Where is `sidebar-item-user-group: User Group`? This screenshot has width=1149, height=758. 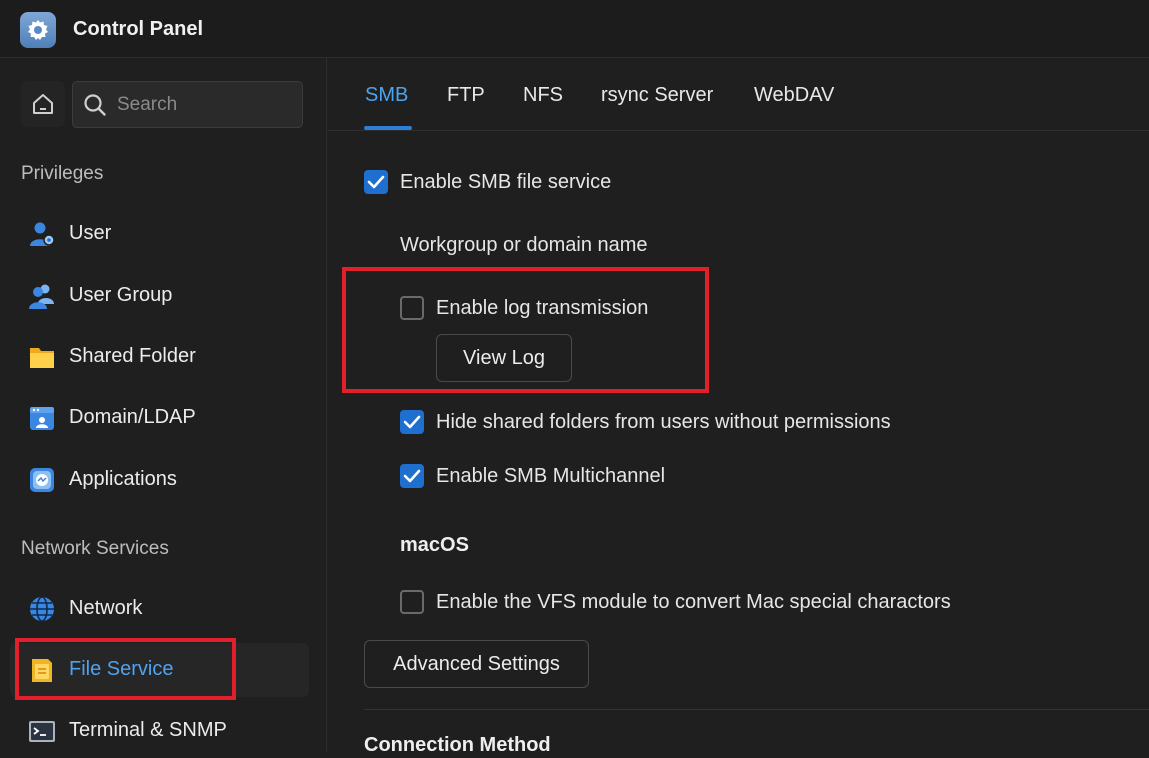 sidebar-item-user-group: User Group is located at coordinates (159, 296).